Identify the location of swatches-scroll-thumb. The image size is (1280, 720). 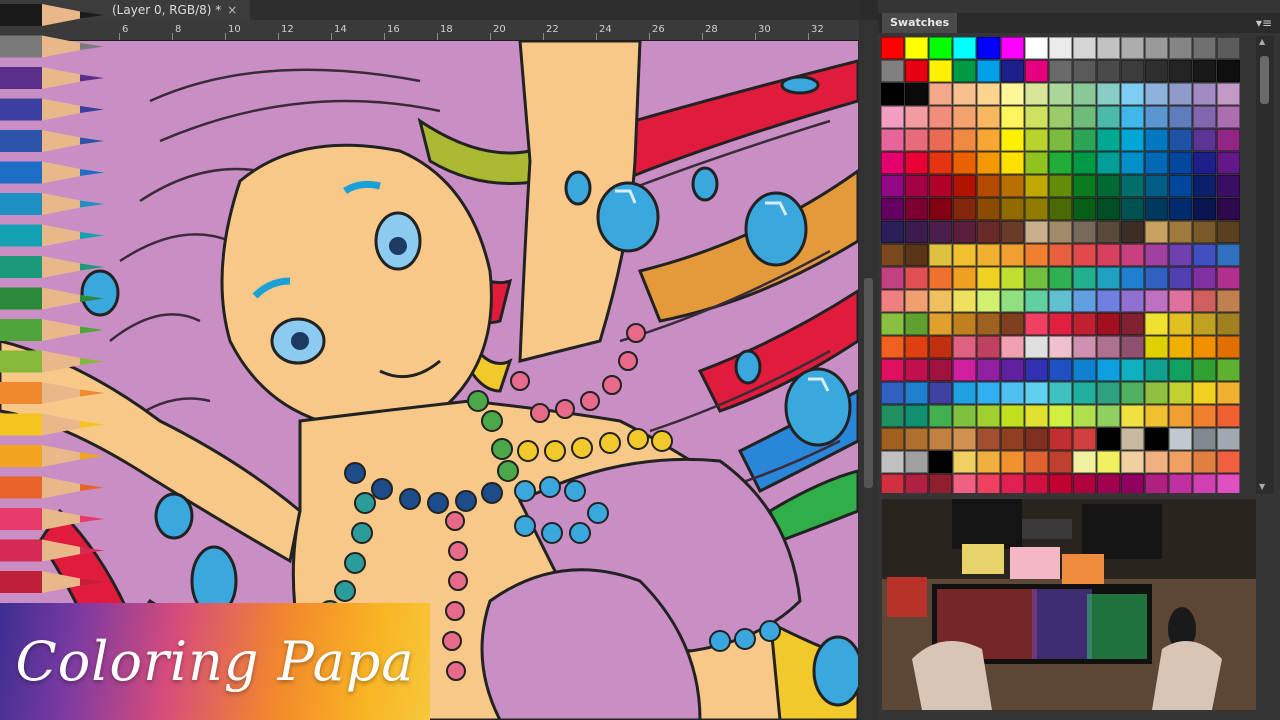
(1264, 80).